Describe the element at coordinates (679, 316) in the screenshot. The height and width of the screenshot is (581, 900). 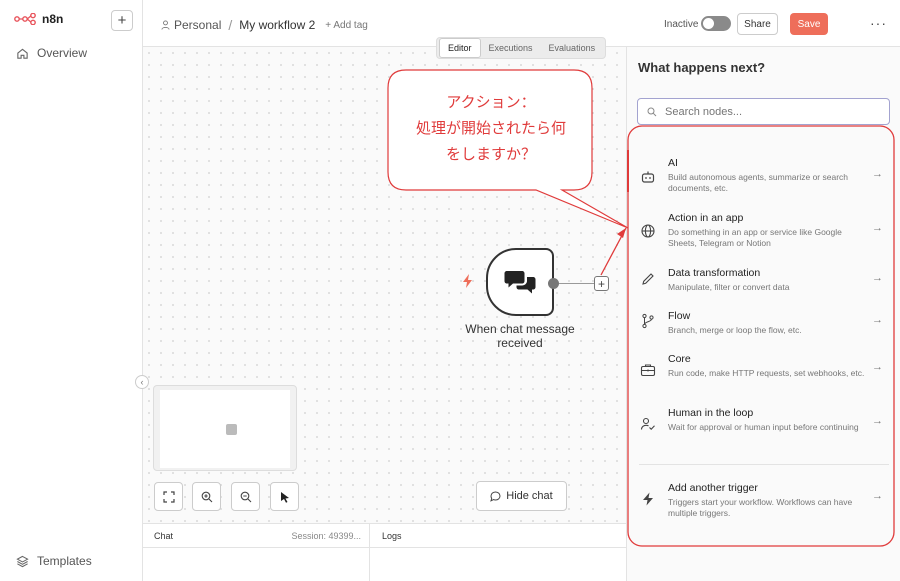
I see `category-name: Flow` at that location.